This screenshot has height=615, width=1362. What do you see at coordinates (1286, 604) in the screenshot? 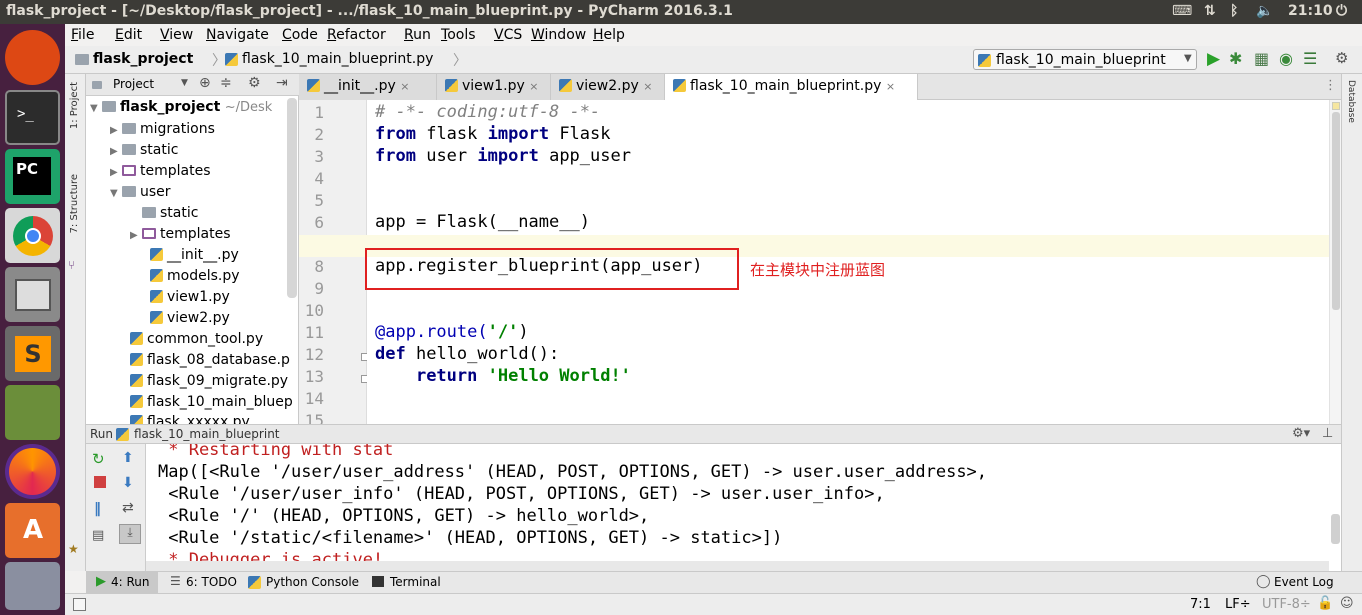
I see `file-encoding: UTF-8÷` at bounding box center [1286, 604].